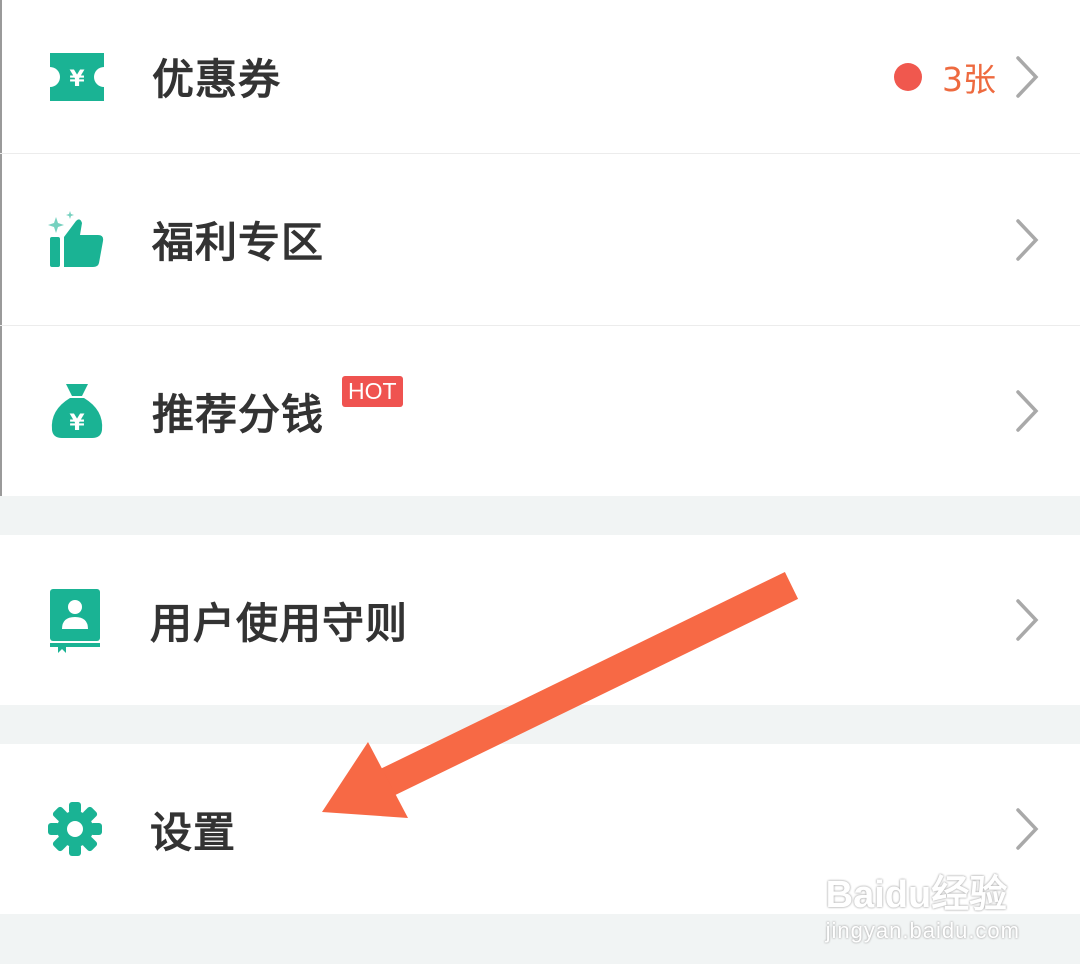 The image size is (1080, 964). I want to click on settings-label: 设置, so click(193, 832).